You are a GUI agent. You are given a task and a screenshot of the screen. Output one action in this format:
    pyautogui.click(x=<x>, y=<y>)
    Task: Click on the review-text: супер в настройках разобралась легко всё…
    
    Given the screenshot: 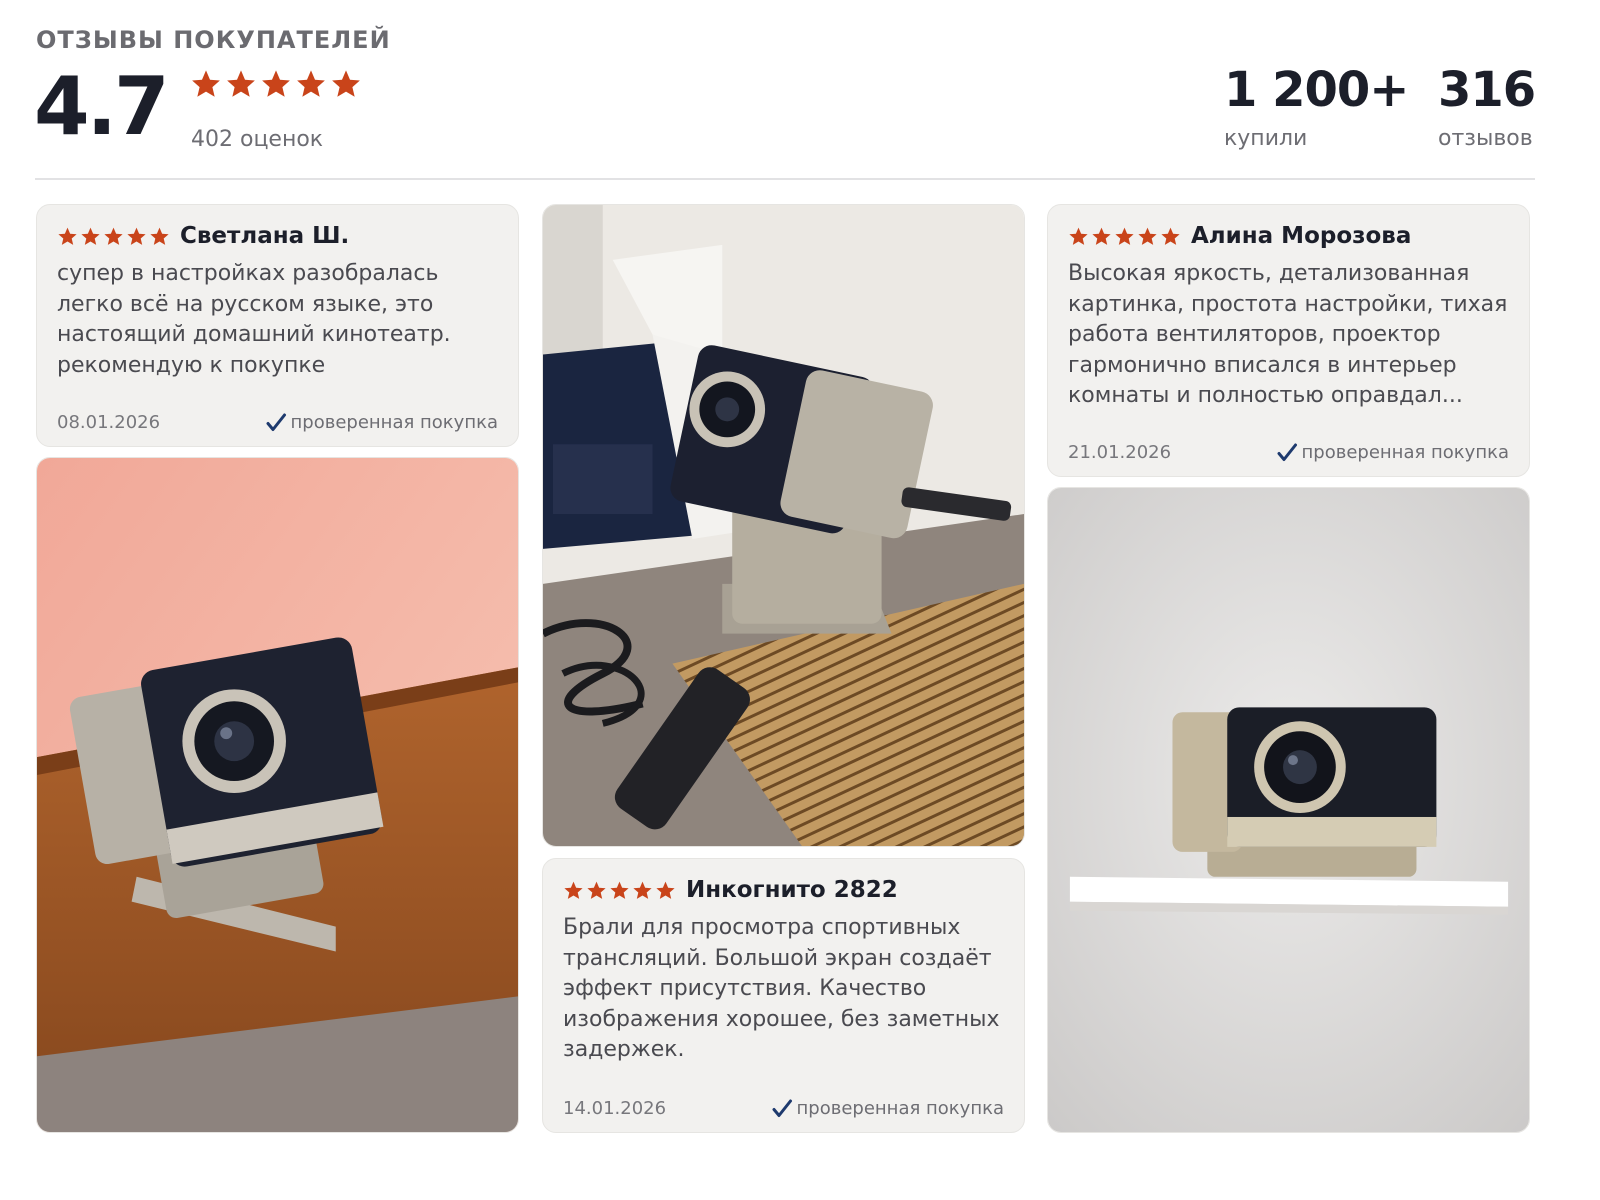 What is the action you would take?
    pyautogui.click(x=254, y=319)
    